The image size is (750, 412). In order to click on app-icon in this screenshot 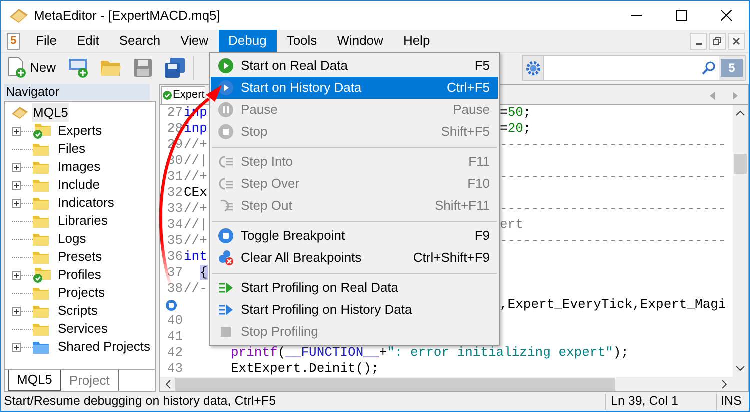, I will do `click(19, 16)`.